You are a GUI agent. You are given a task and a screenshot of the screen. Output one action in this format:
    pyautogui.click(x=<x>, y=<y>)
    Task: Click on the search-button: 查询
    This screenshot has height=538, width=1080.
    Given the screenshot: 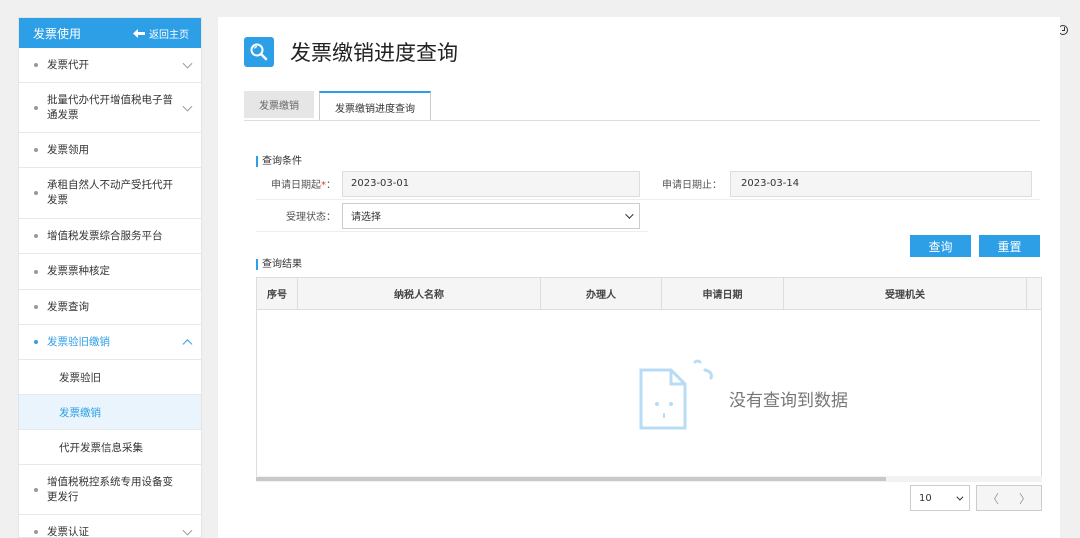 What is the action you would take?
    pyautogui.click(x=940, y=246)
    